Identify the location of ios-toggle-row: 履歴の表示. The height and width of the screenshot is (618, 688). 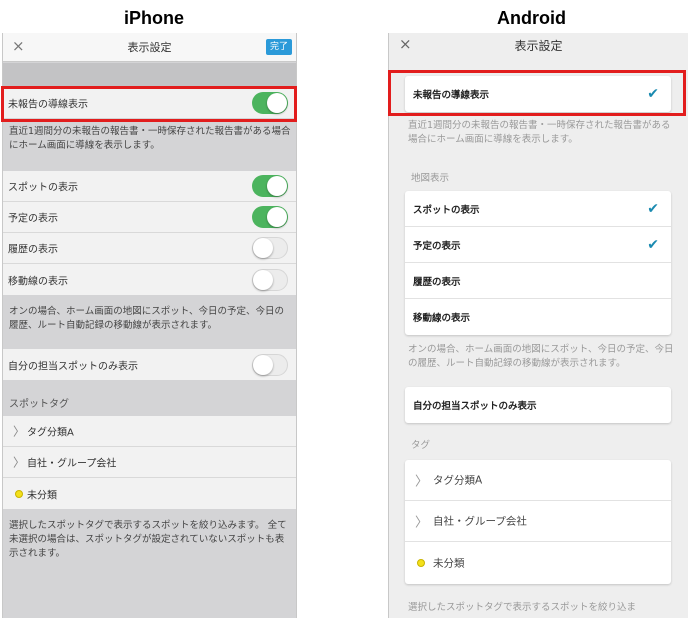
(149, 248).